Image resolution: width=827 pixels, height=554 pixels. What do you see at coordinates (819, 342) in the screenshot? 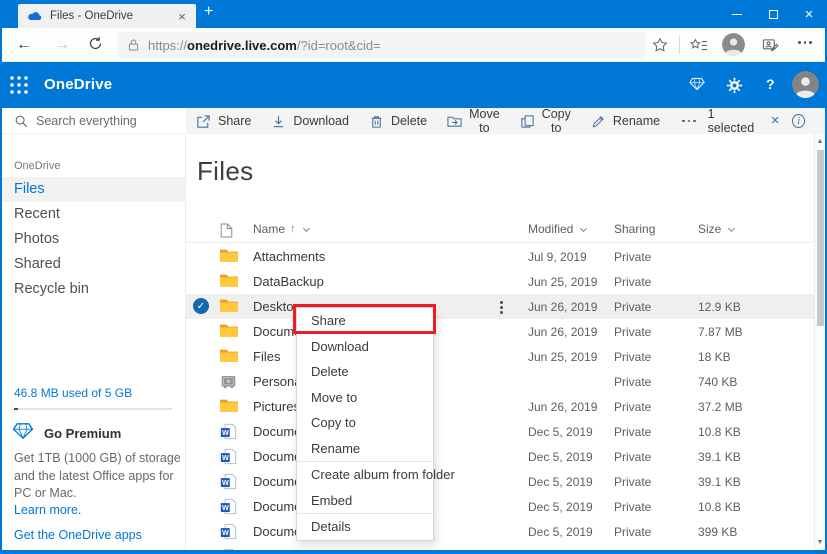
I see `scrollbar: ▲ ▼` at bounding box center [819, 342].